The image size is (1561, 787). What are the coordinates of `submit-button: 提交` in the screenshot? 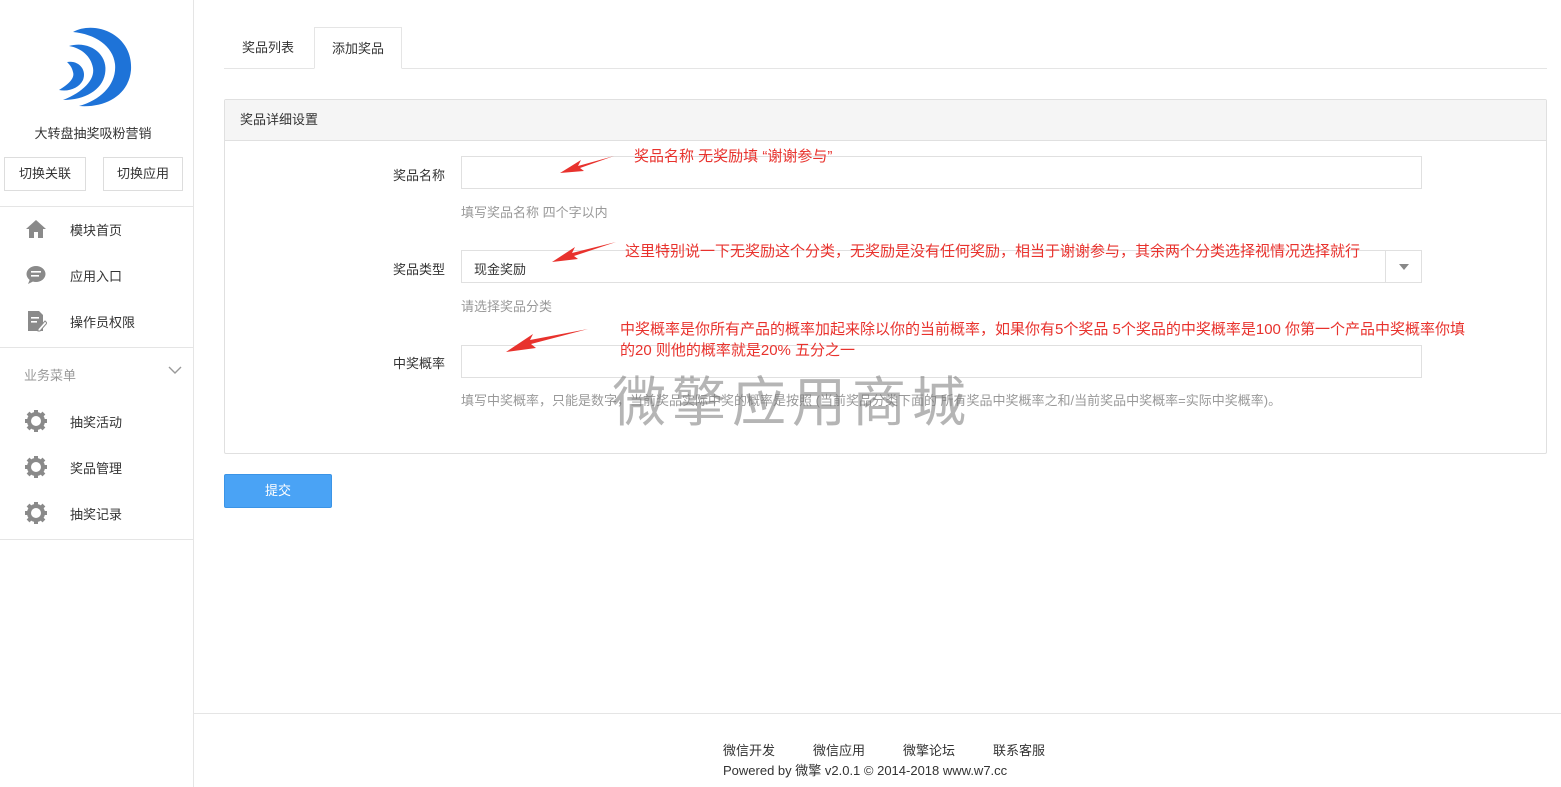 It's located at (278, 491).